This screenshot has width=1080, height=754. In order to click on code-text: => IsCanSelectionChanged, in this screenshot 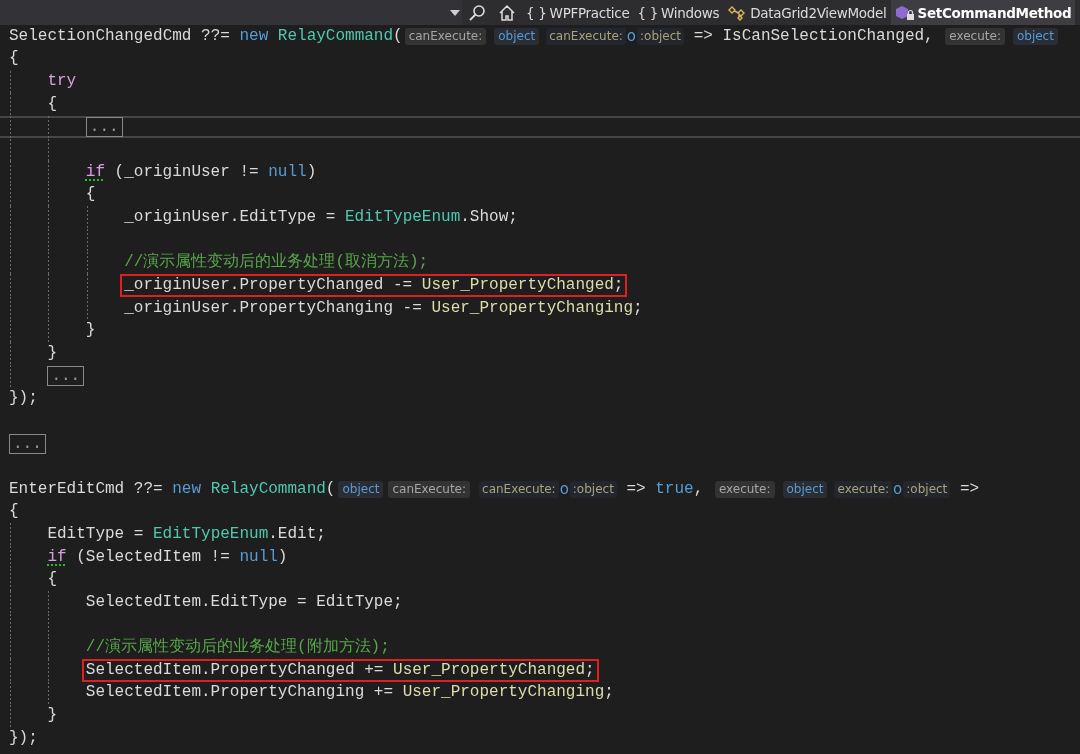, I will do `click(813, 36)`.